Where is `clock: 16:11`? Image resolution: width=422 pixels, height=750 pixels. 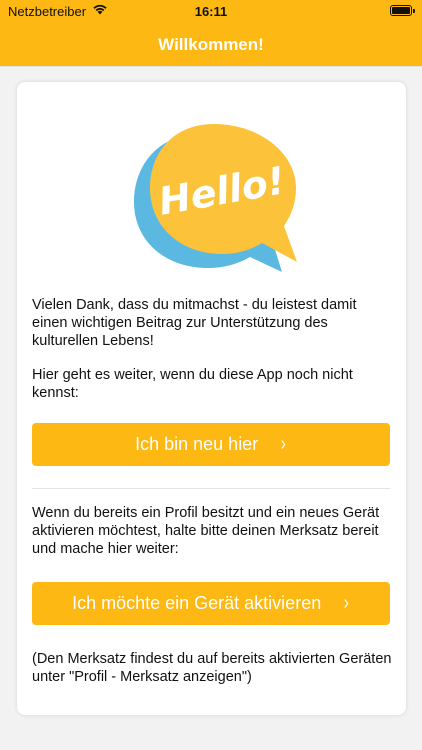
clock: 16:11 is located at coordinates (211, 11).